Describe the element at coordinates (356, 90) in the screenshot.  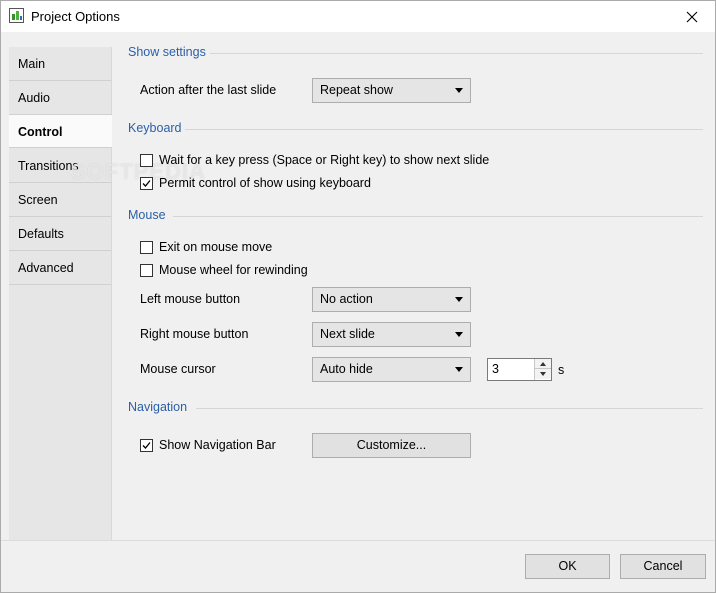
I see `select-value: Repeat show` at that location.